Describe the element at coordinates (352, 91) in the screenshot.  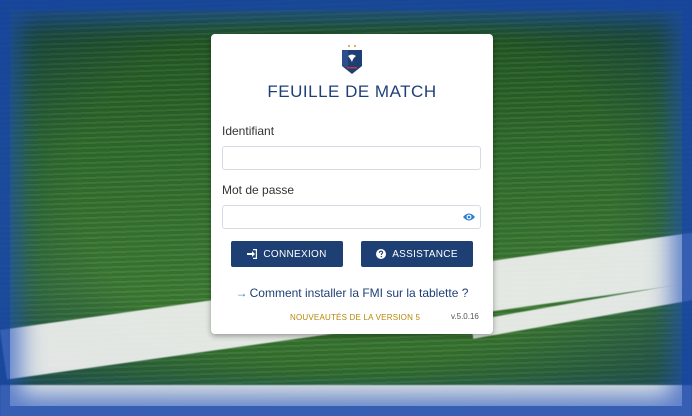
I see `page-title: FEUILLE DE MATCH` at that location.